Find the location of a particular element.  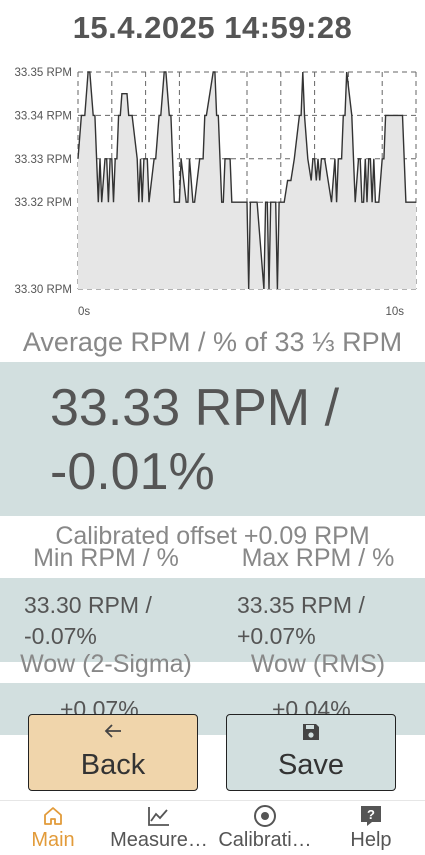

average-rpm-line: 33.33 RPM / is located at coordinates (195, 408).